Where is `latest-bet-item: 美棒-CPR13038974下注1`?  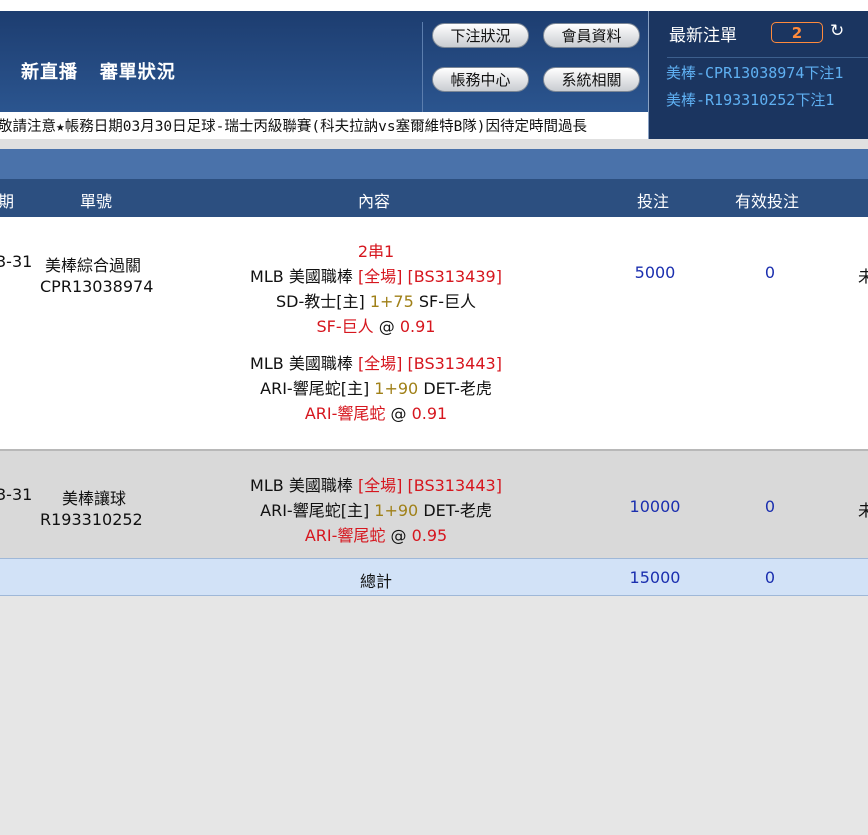 latest-bet-item: 美棒-CPR13038974下注1 is located at coordinates (754, 72).